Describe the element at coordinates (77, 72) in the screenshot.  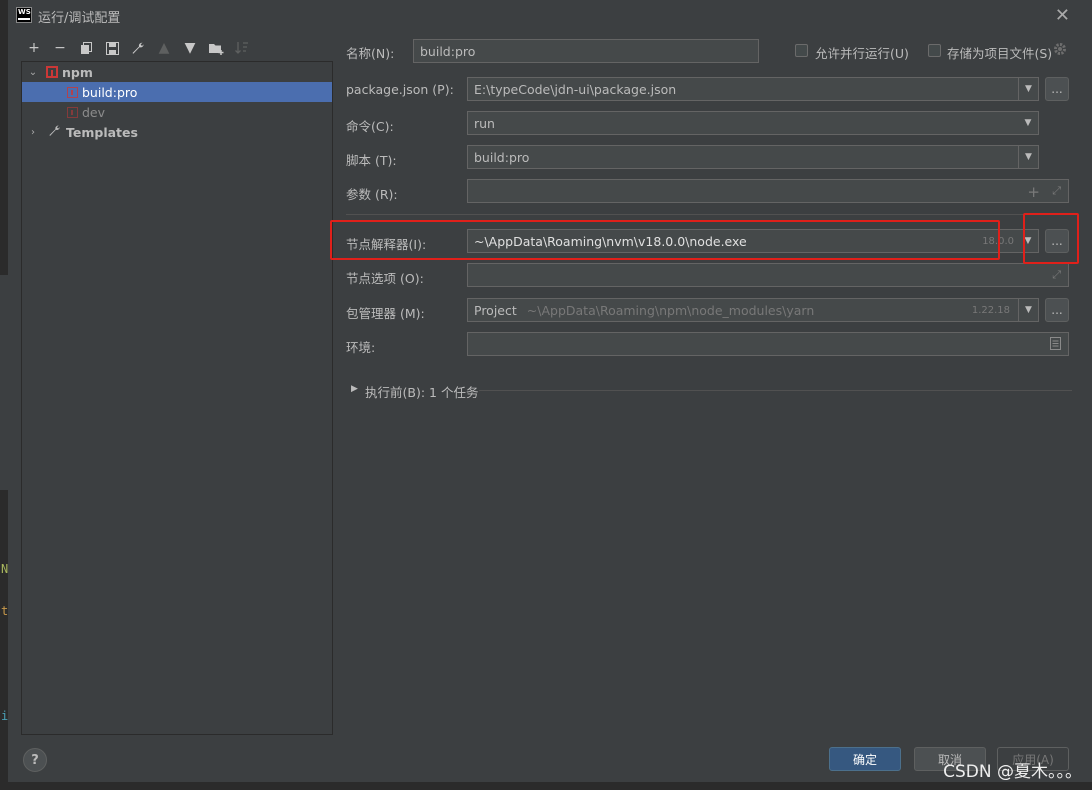
I see `tree-node-label: npm` at that location.